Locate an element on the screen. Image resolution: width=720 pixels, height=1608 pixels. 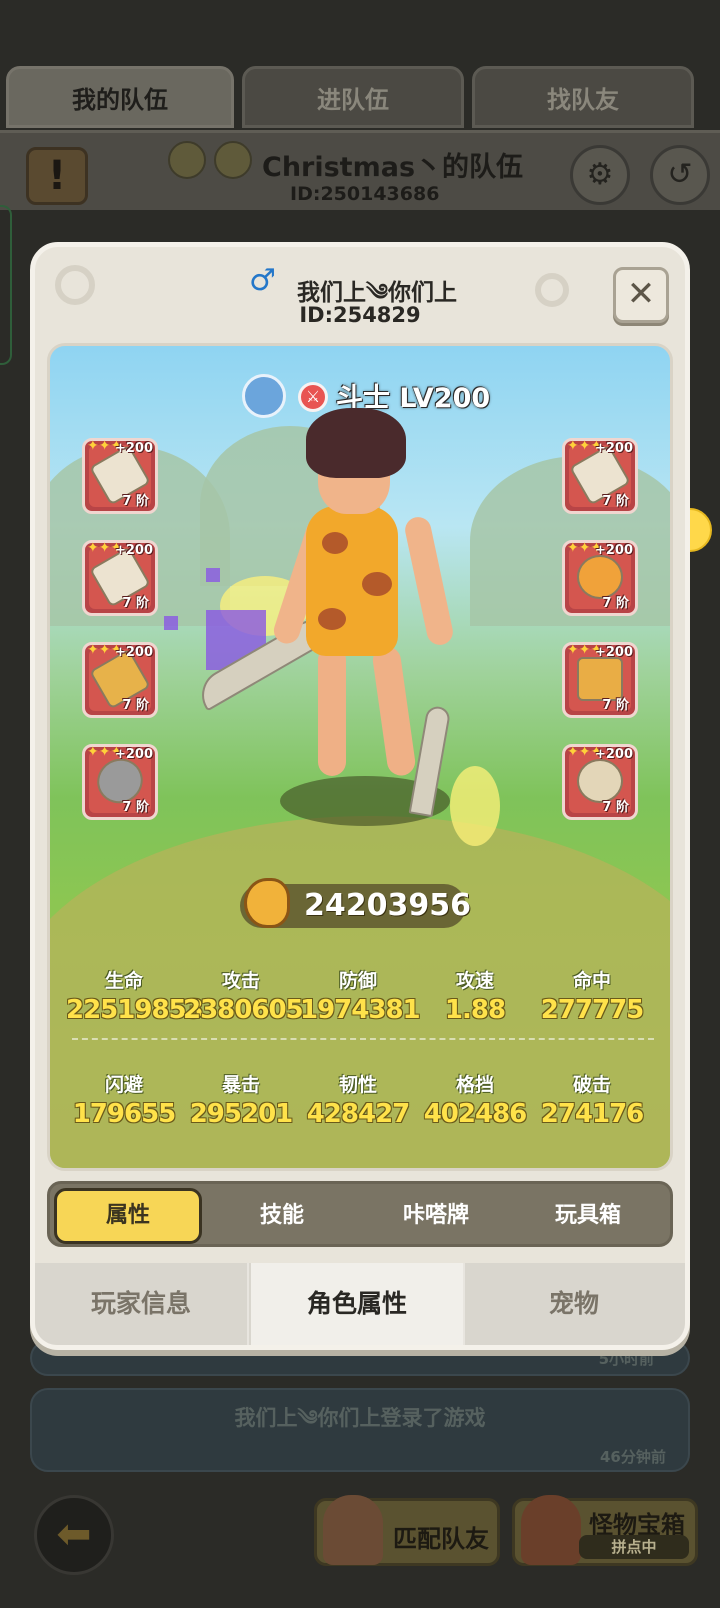
stat-hp: 生命 22519853 is located at coordinates (135, 995).